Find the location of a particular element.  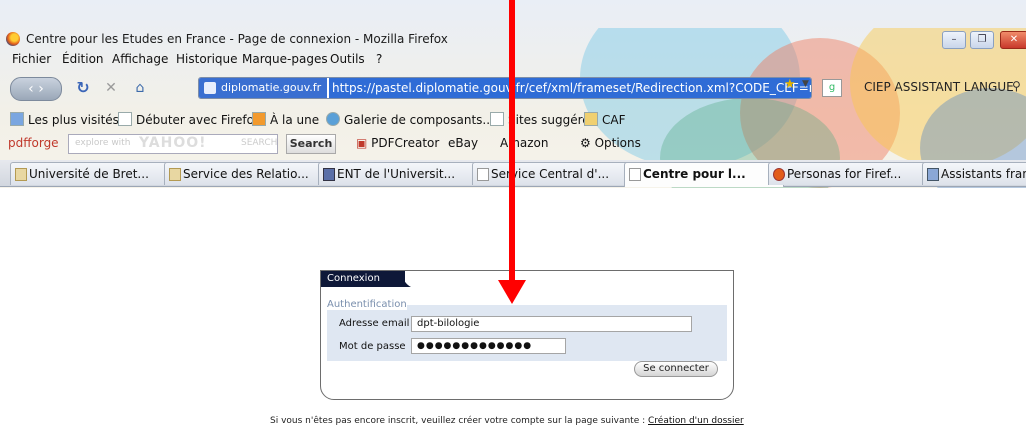

password-field: ●●●●●●●●●●●●● is located at coordinates (488, 346).